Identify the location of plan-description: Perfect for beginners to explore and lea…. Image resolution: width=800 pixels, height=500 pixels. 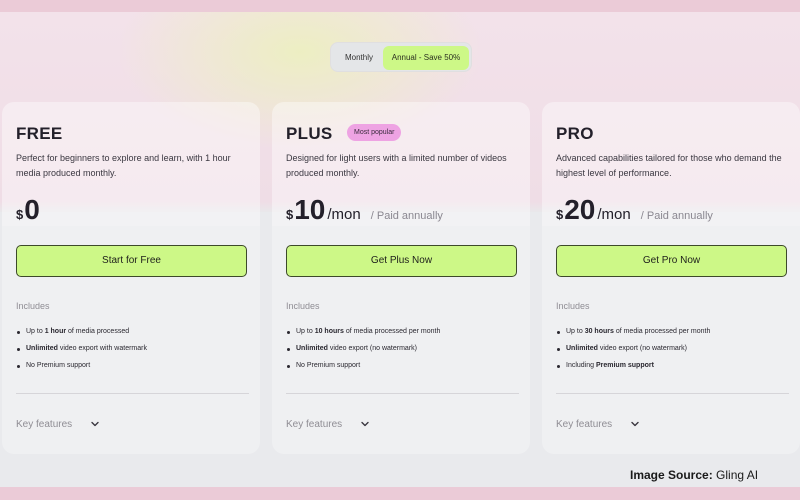
(123, 165).